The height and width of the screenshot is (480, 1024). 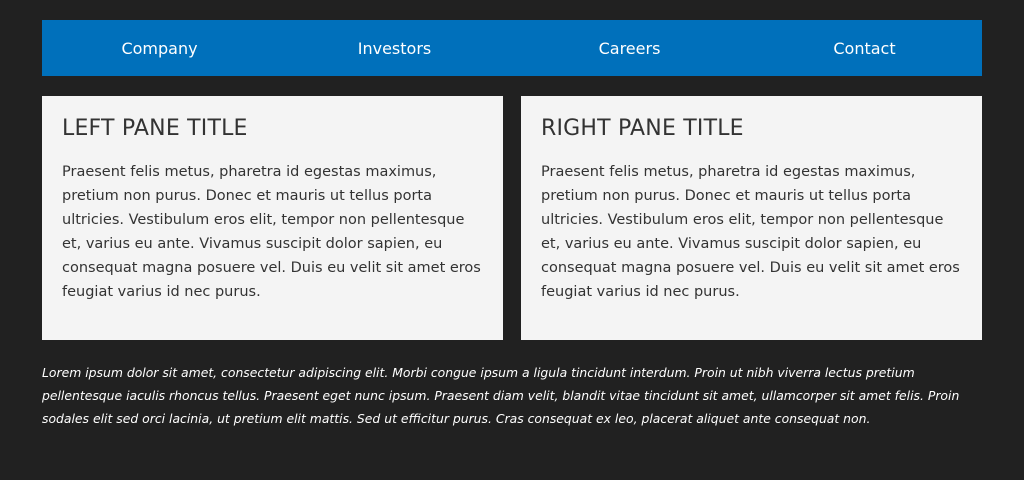 I want to click on left-pane-title: LEFT PANE TITLE, so click(x=155, y=128).